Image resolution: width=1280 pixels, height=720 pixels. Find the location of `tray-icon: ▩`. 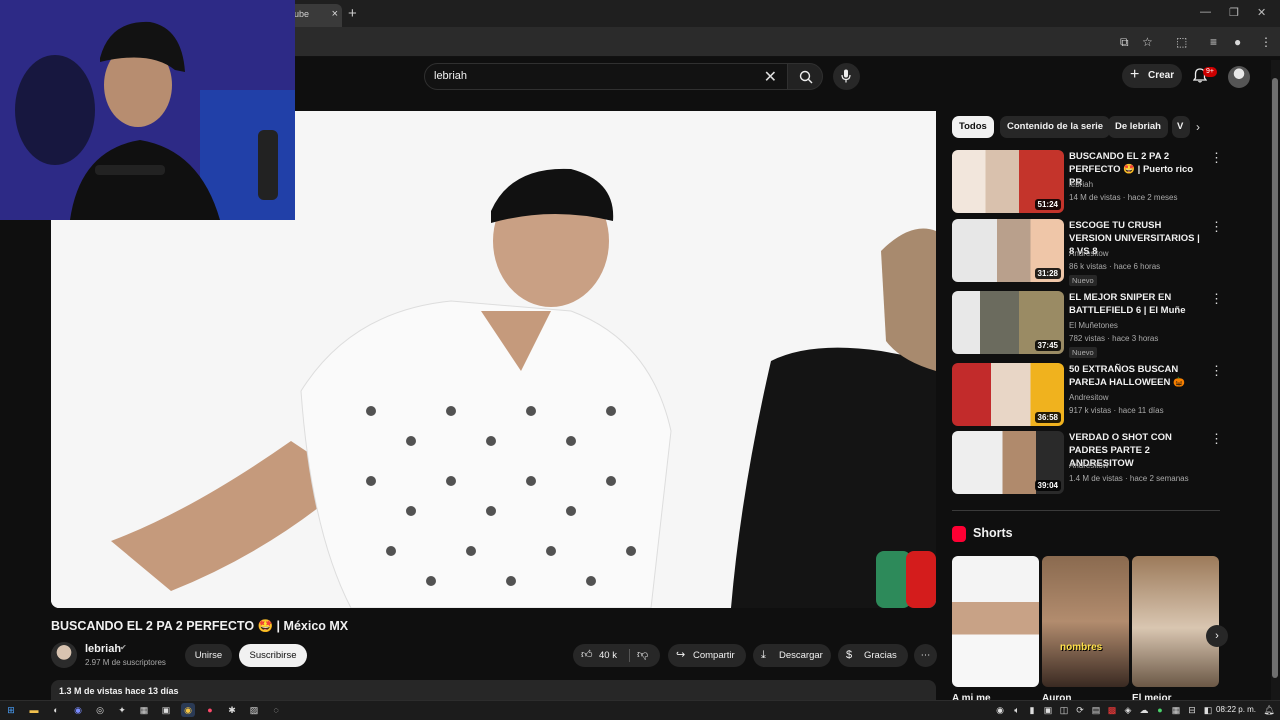

tray-icon: ▩ is located at coordinates (1112, 710).